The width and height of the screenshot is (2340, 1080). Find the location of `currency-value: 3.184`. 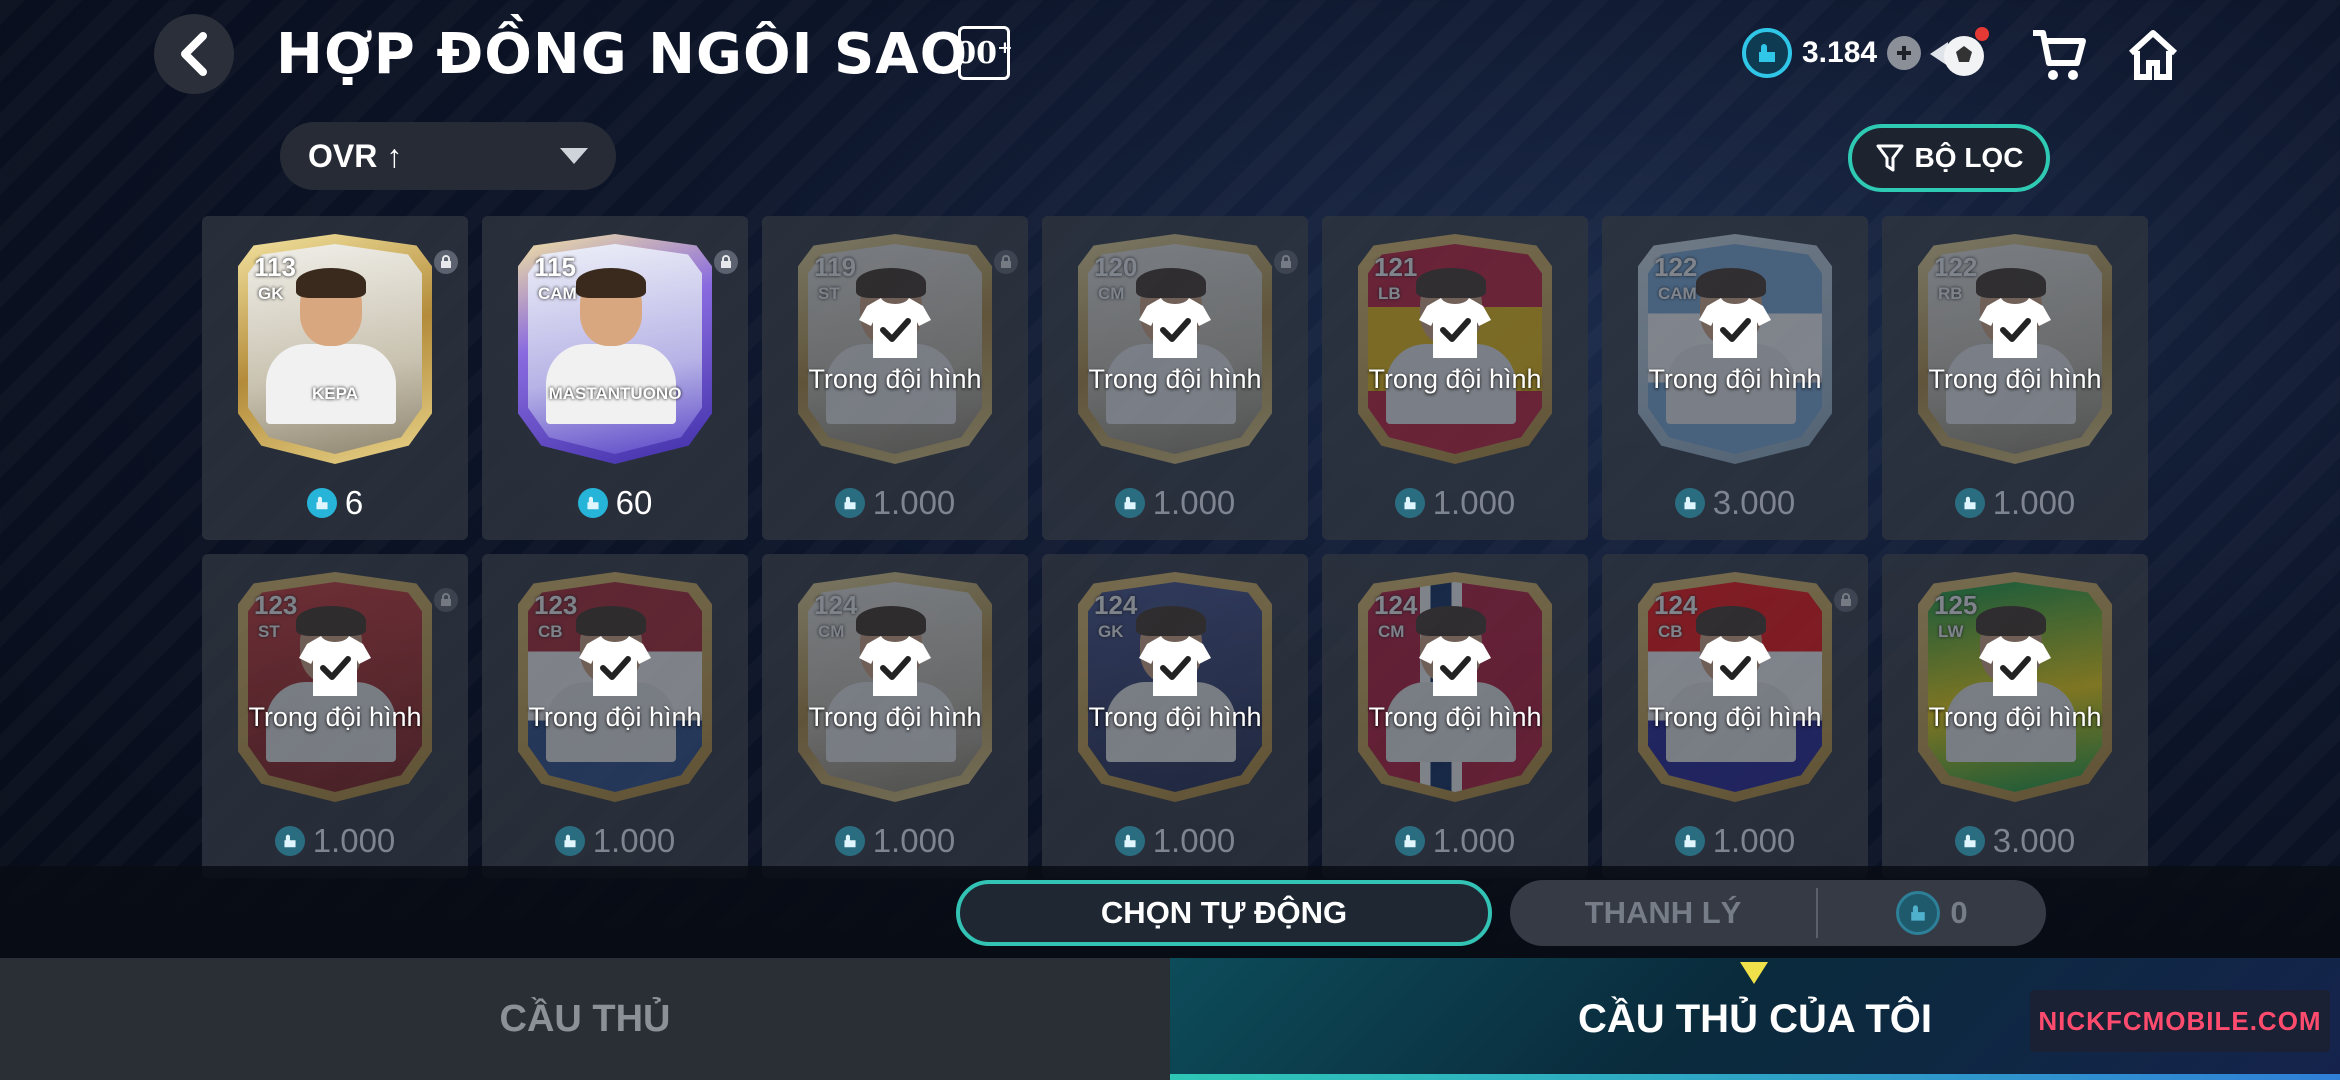

currency-value: 3.184 is located at coordinates (1840, 52).